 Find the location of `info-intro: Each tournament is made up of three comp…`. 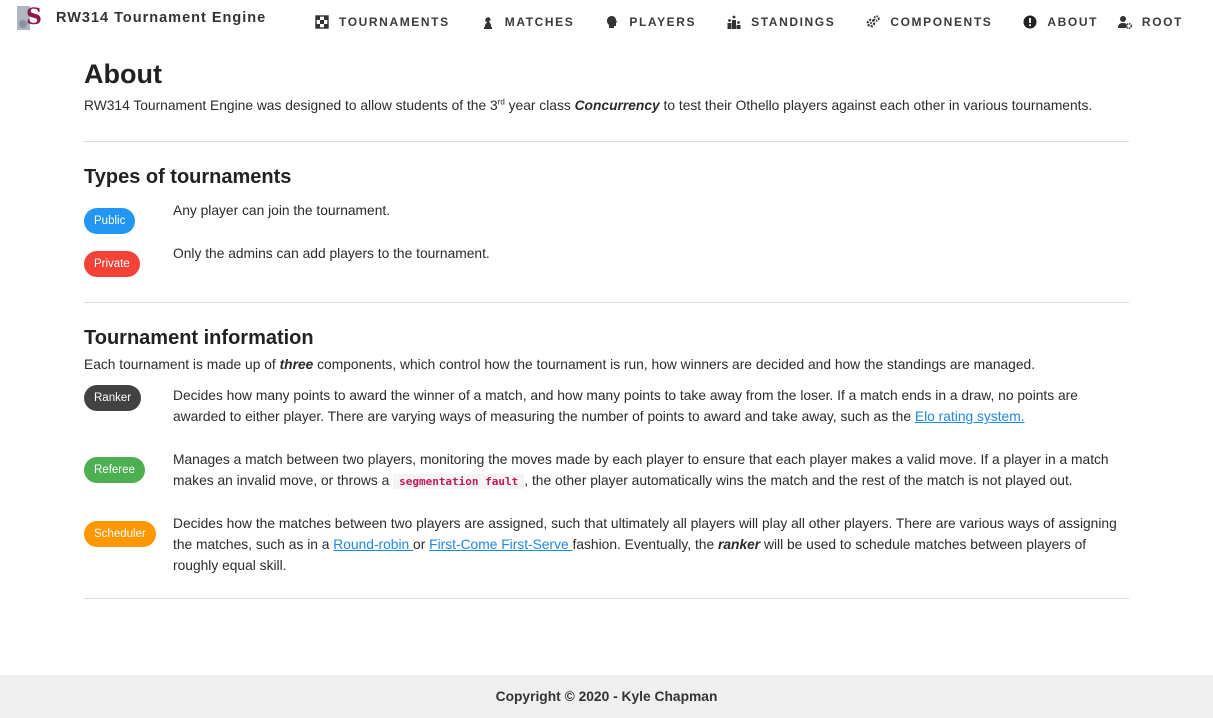

info-intro: Each tournament is made up of three comp… is located at coordinates (606, 365).